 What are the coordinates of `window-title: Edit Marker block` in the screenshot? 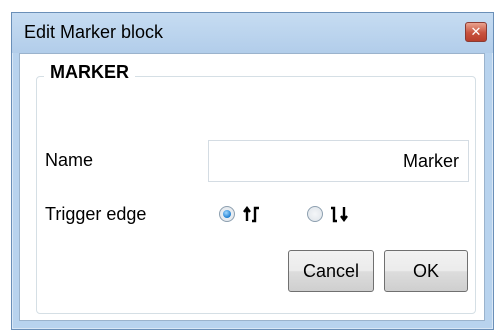 It's located at (94, 32).